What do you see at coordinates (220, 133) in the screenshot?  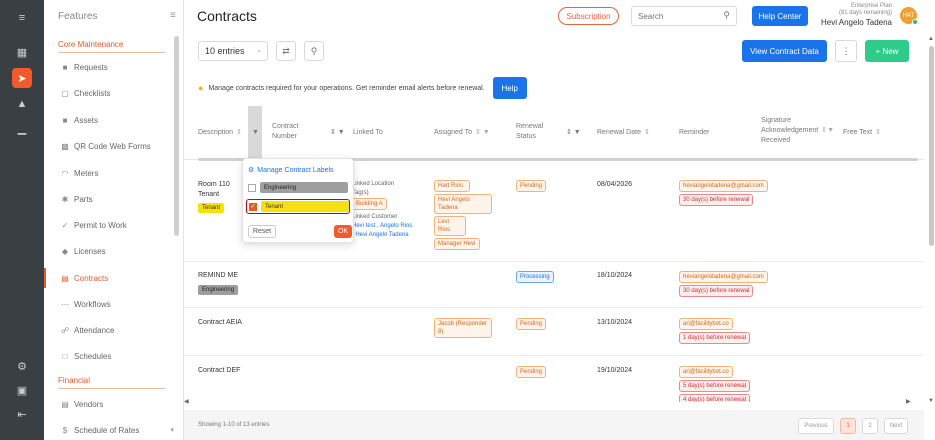 I see `col-description: Description ⇕` at bounding box center [220, 133].